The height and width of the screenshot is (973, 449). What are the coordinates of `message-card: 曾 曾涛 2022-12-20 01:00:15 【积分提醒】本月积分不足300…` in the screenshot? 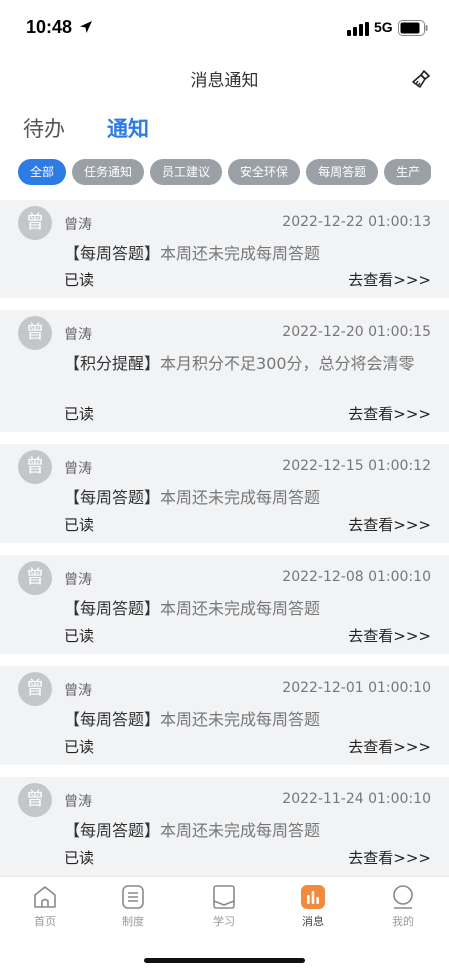 It's located at (224, 371).